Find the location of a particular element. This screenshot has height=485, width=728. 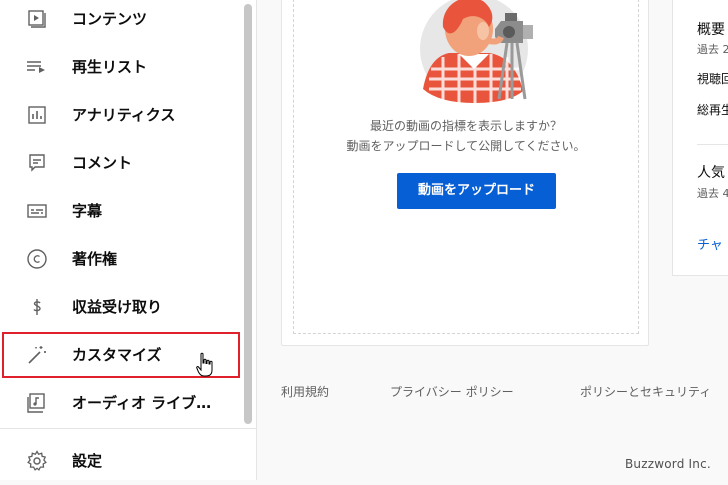

sidebar-item-earn: 収益受け取り is located at coordinates (121, 307).